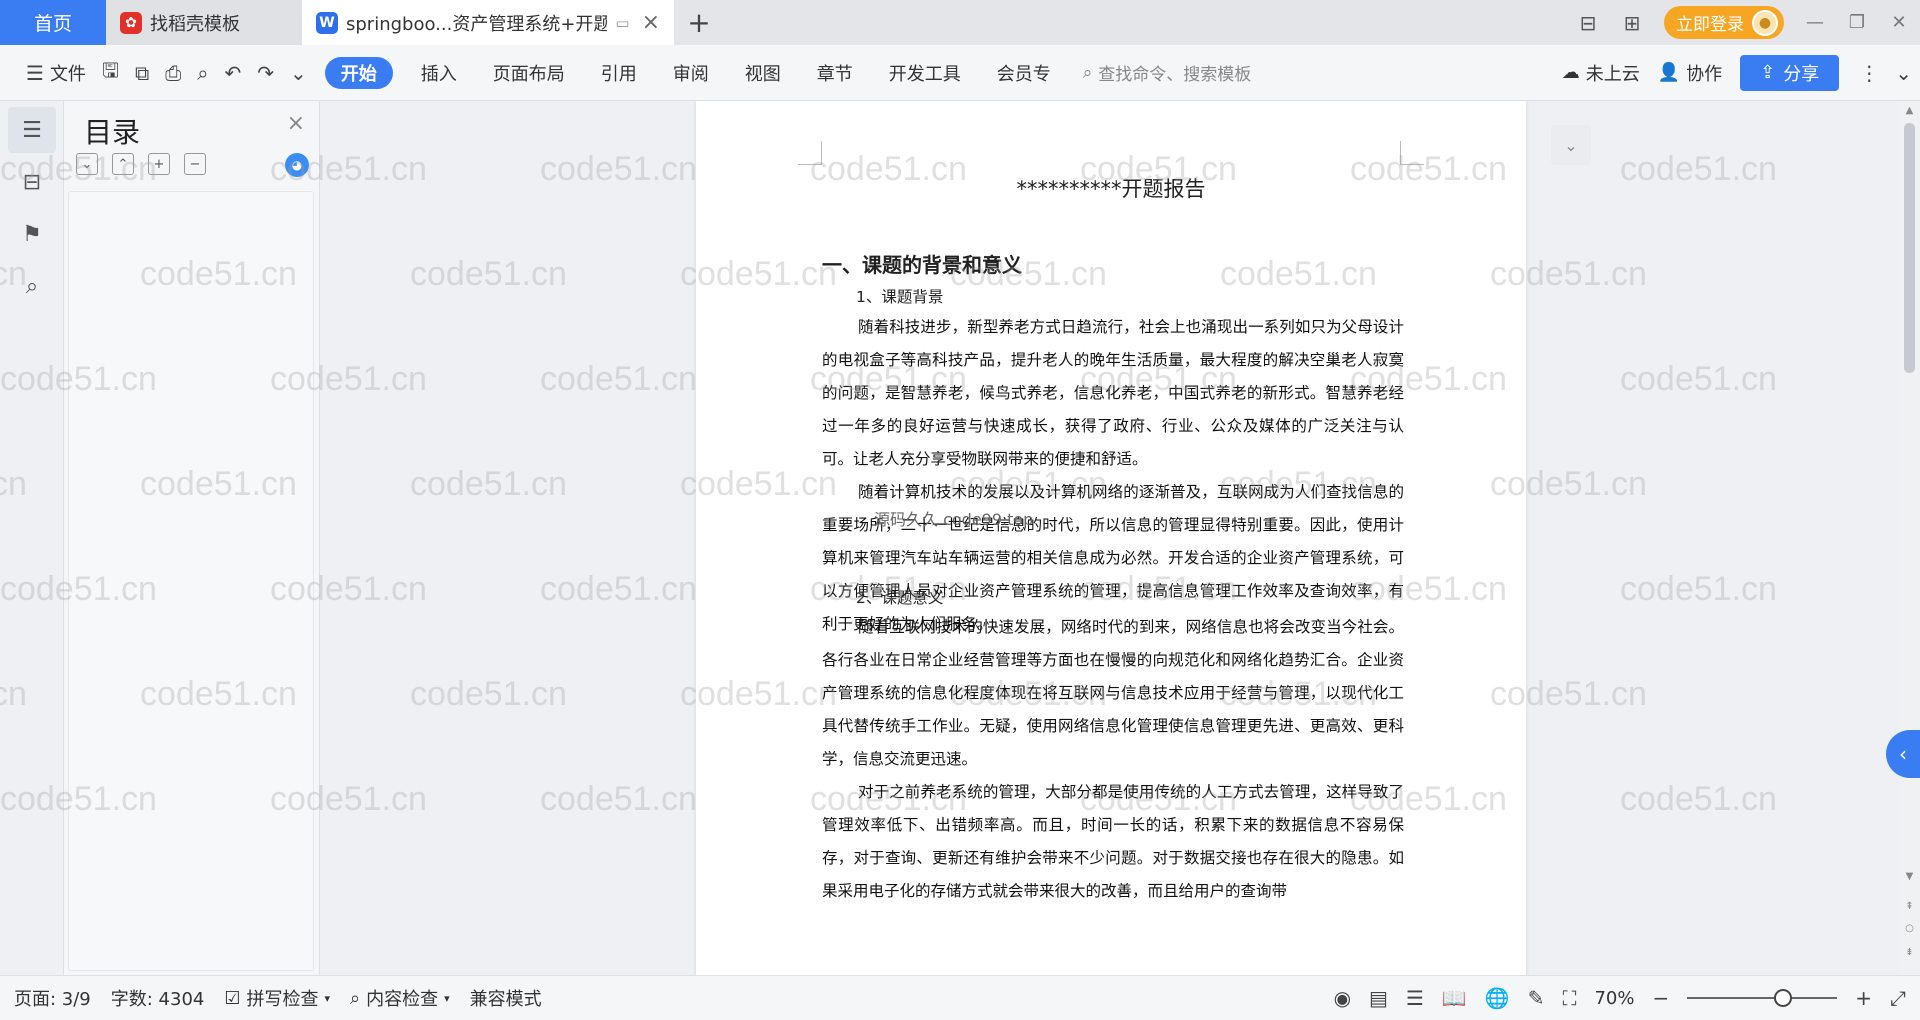  I want to click on zoom-out-icon: −, so click(1660, 998).